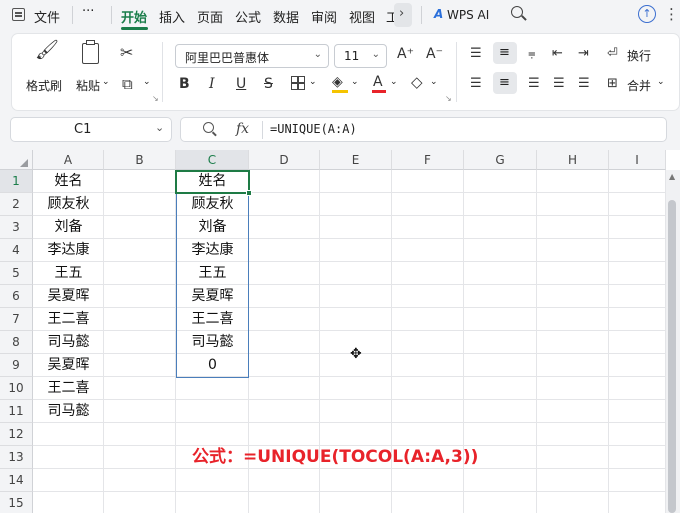  I want to click on row-header-3: 3, so click(16, 227).